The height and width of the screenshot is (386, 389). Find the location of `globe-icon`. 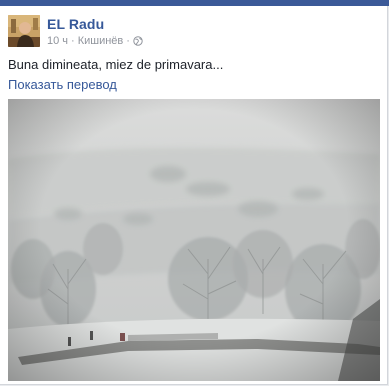

globe-icon is located at coordinates (138, 41).